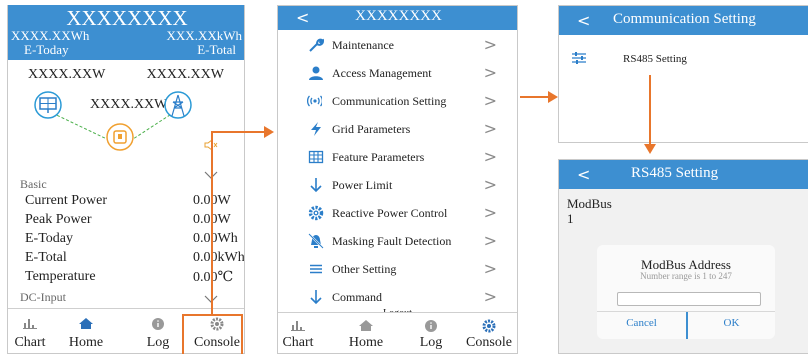 This screenshot has height=354, width=808. I want to click on e-today-label: E-Today, so click(46, 49).